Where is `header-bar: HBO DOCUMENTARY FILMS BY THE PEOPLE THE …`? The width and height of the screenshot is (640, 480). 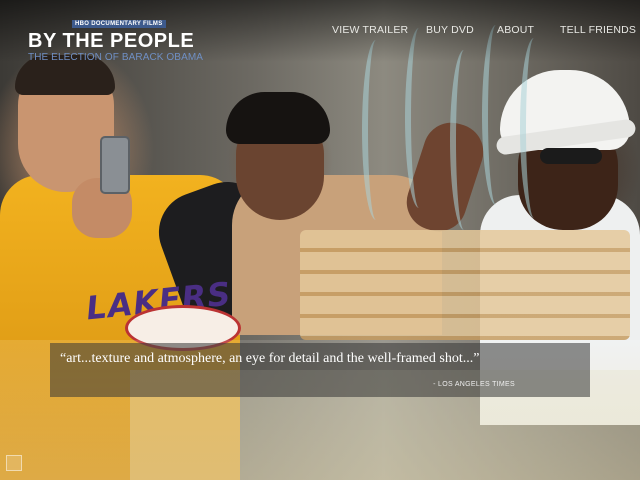 header-bar: HBO DOCUMENTARY FILMS BY THE PEOPLE THE … is located at coordinates (320, 31).